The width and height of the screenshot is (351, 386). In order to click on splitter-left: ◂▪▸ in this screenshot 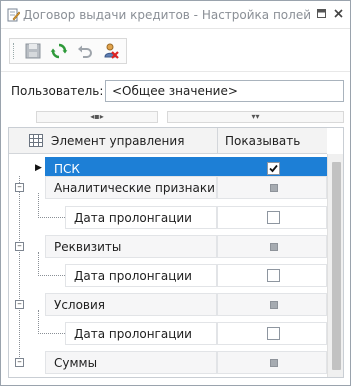, I will do `click(97, 117)`.